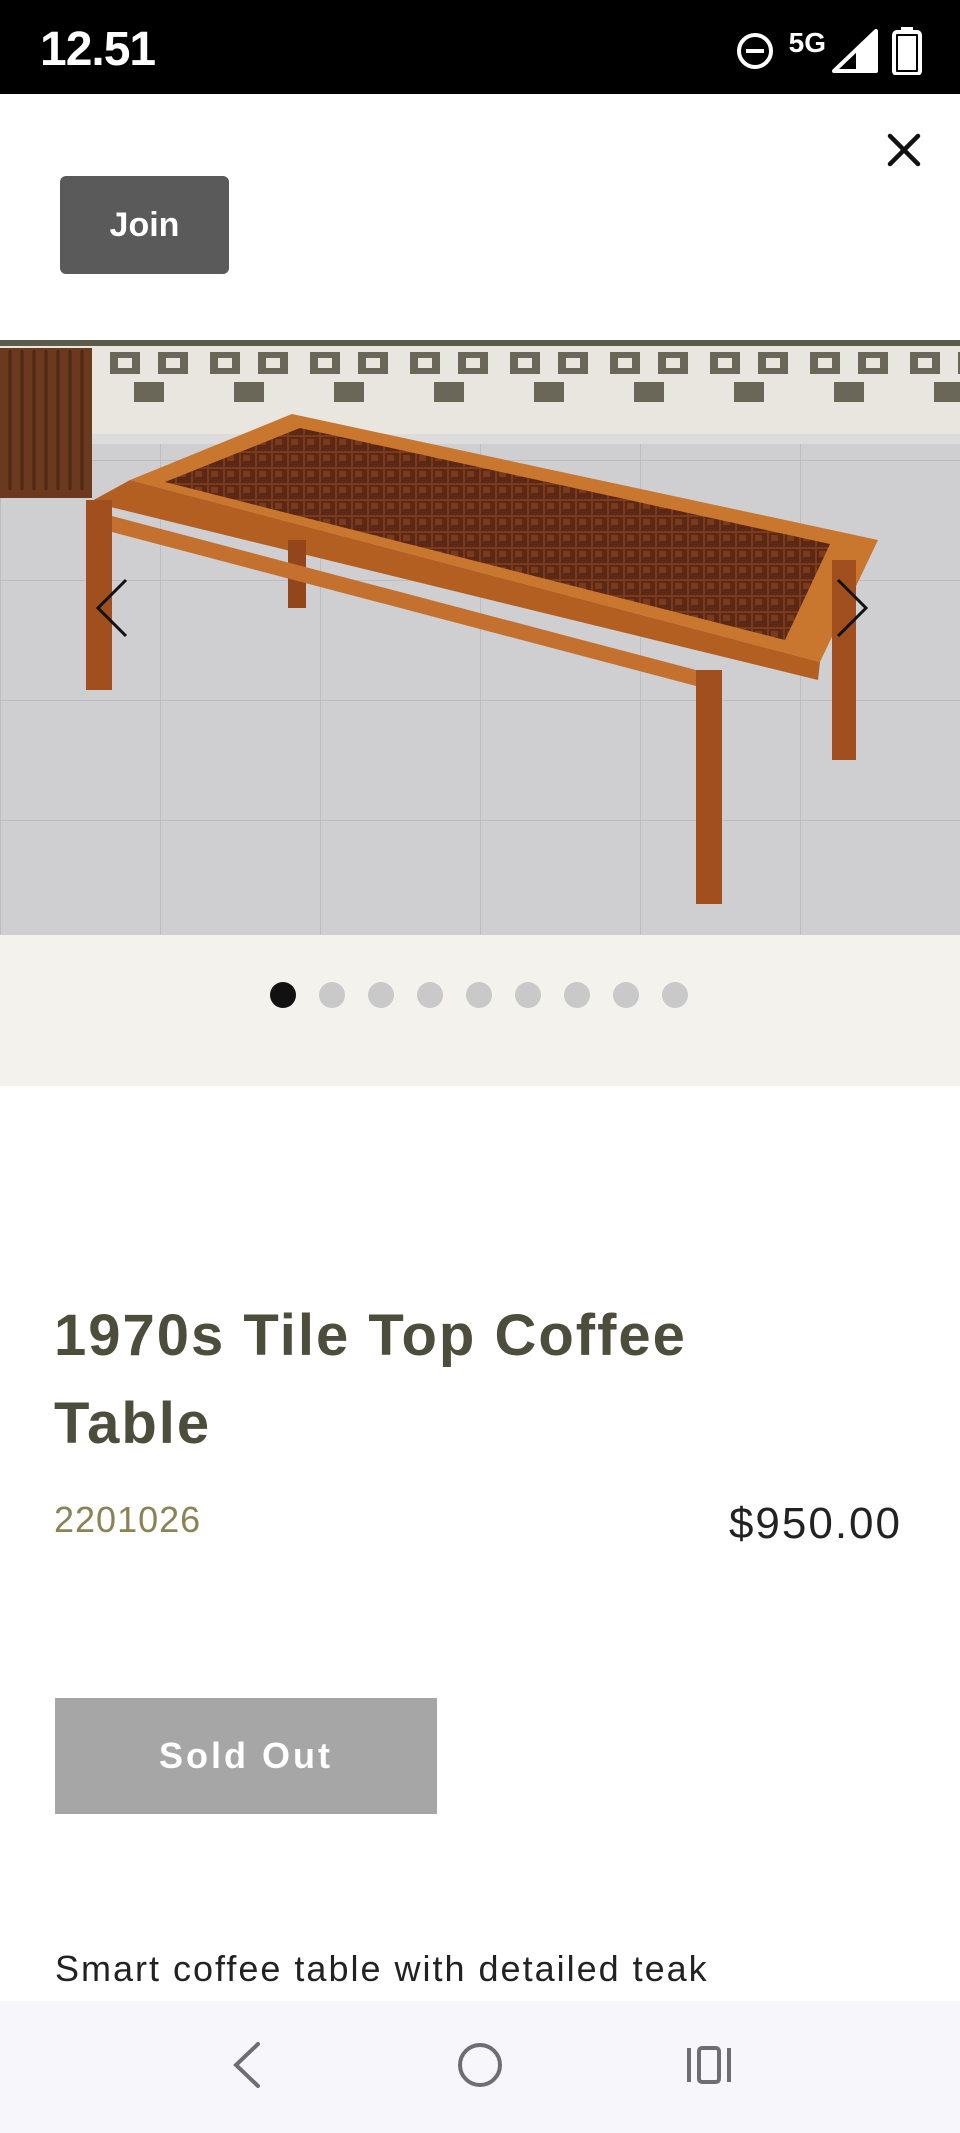  I want to click on network-label: 5G, so click(807, 42).